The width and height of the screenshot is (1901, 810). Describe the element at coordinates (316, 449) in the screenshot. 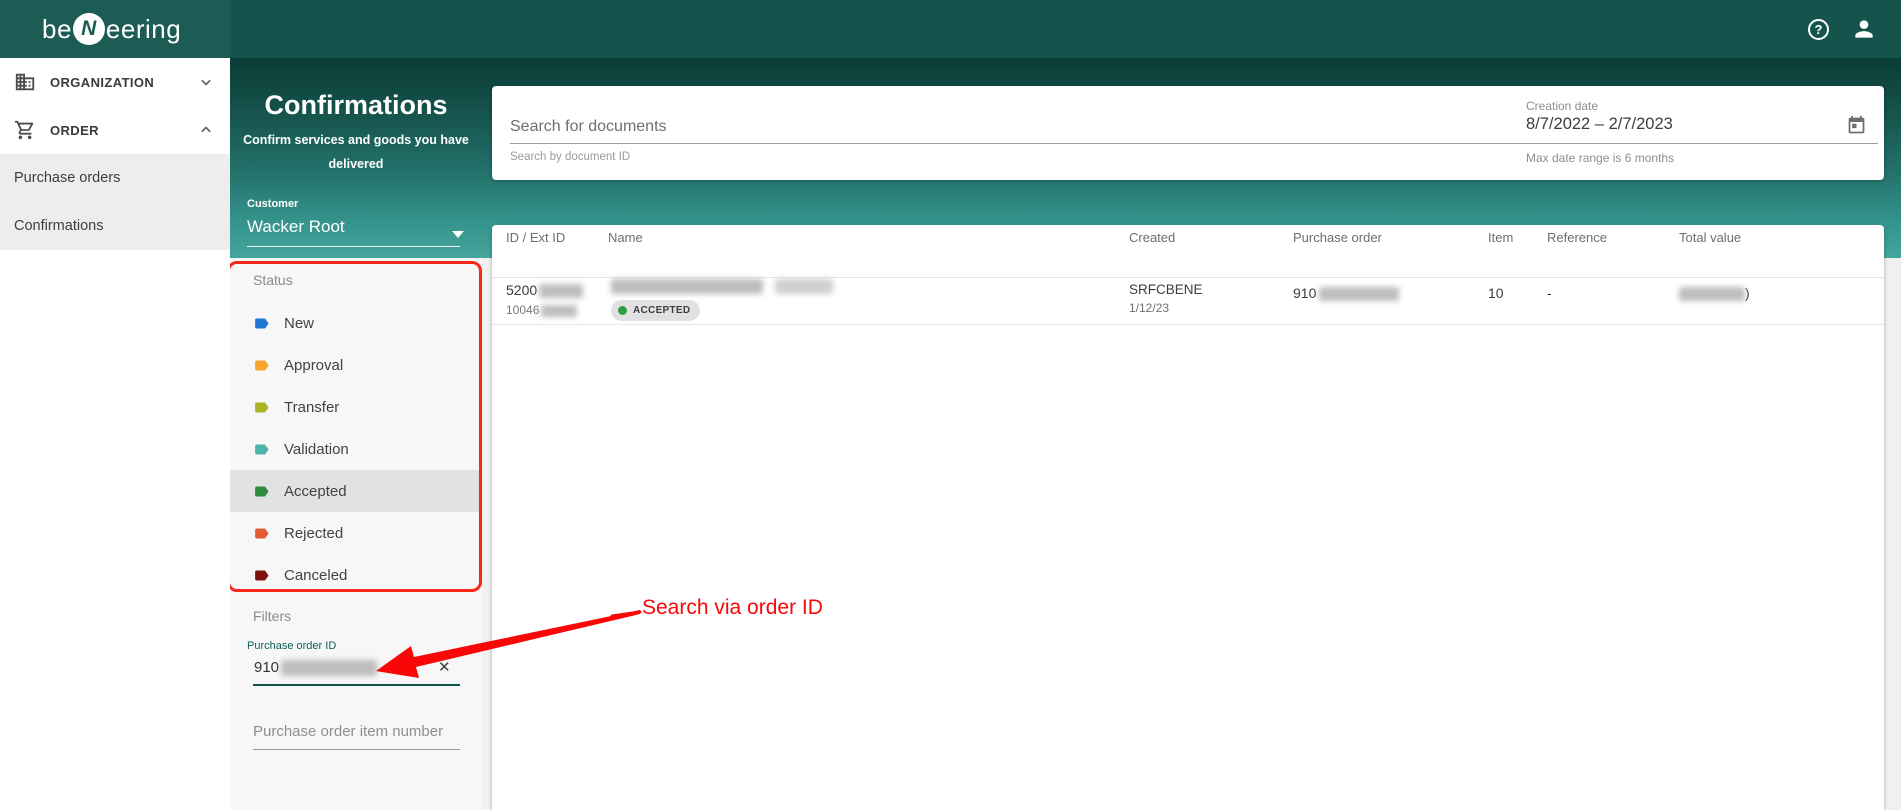

I see `status-filter-label: Validation` at that location.